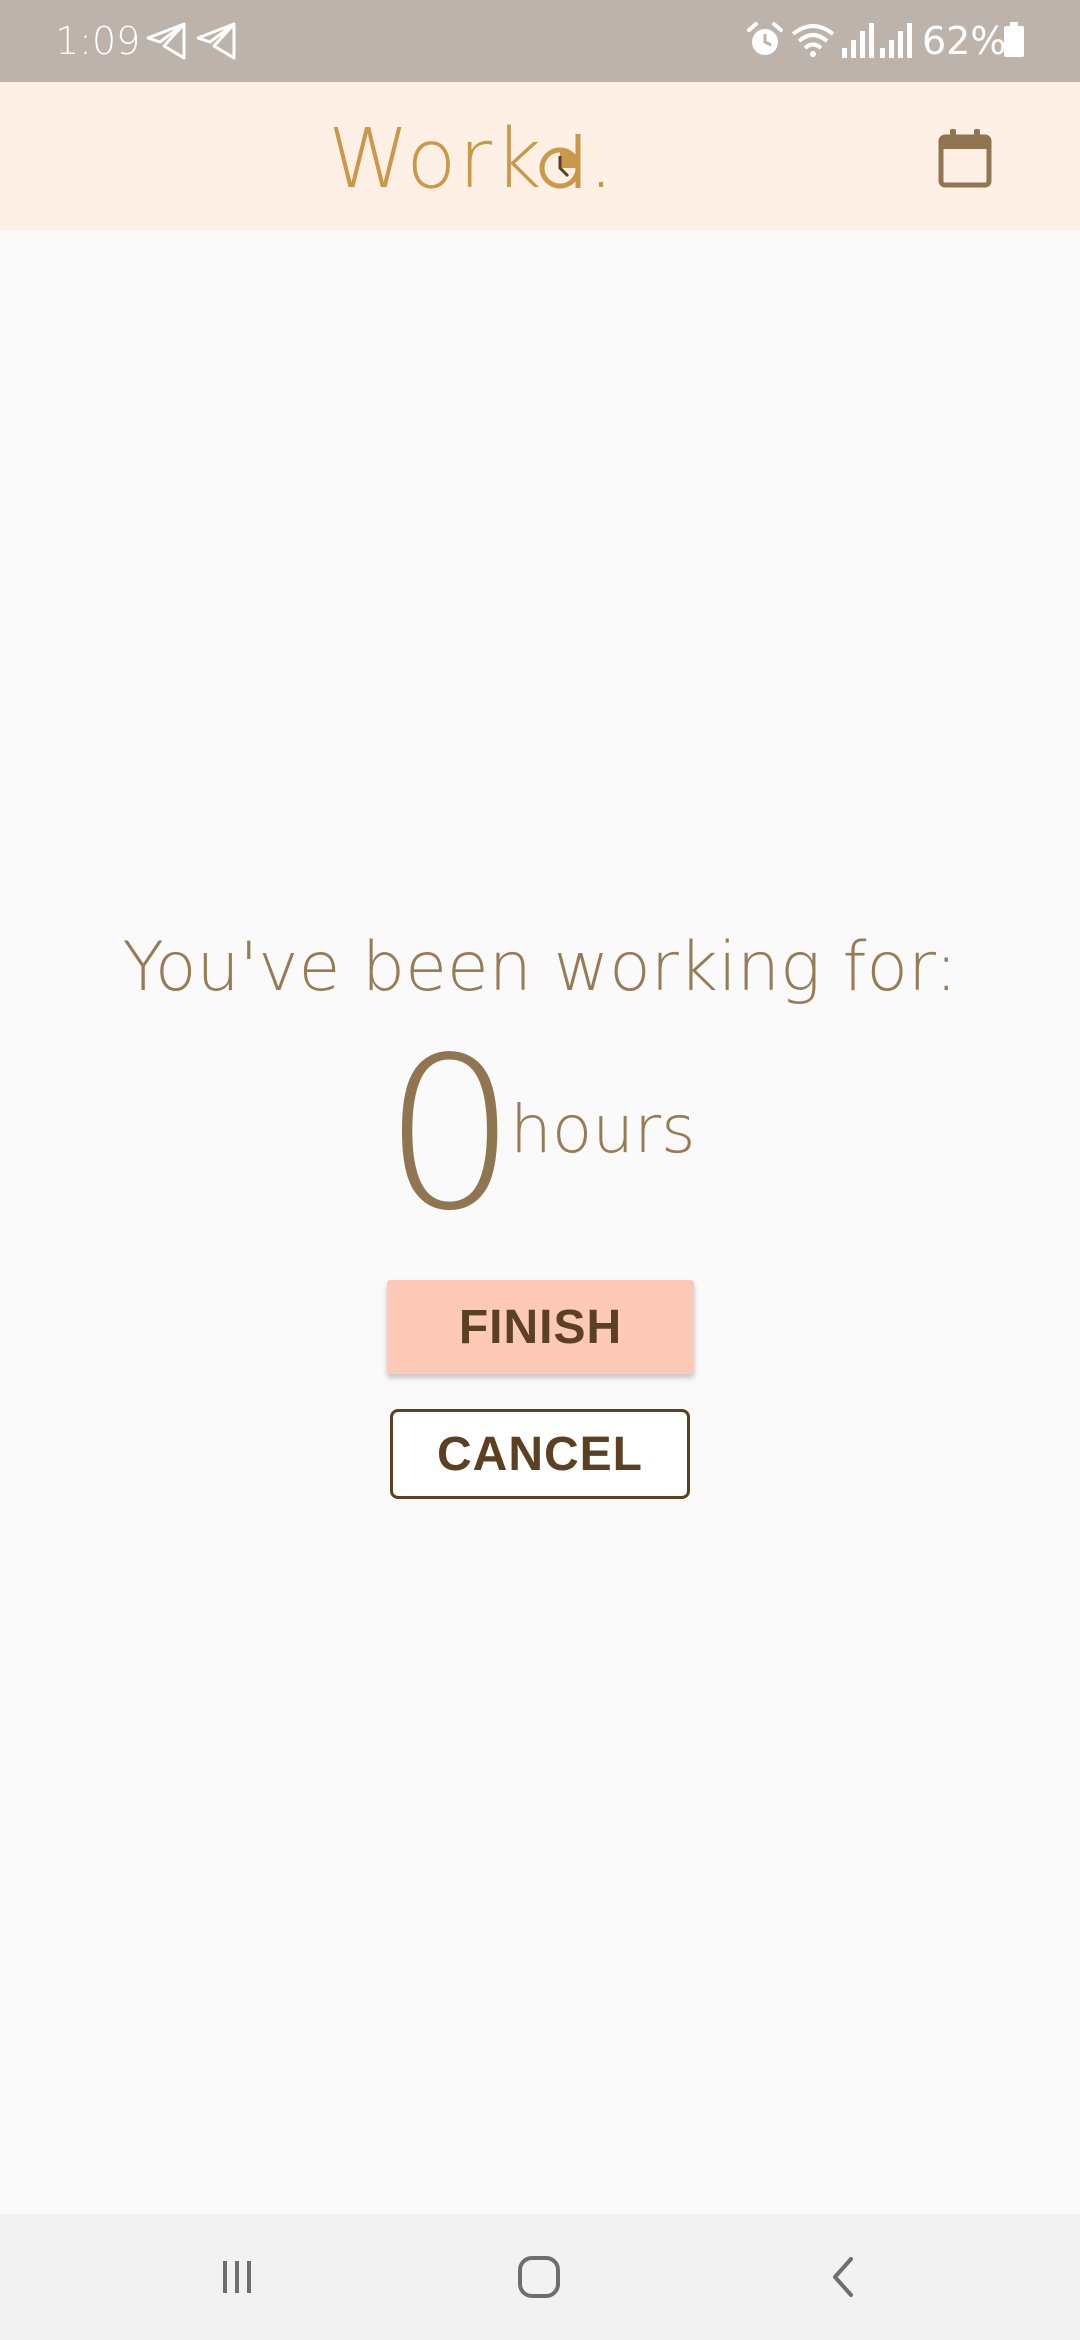 This screenshot has width=1080, height=2340. I want to click on calendar-button, so click(965, 159).